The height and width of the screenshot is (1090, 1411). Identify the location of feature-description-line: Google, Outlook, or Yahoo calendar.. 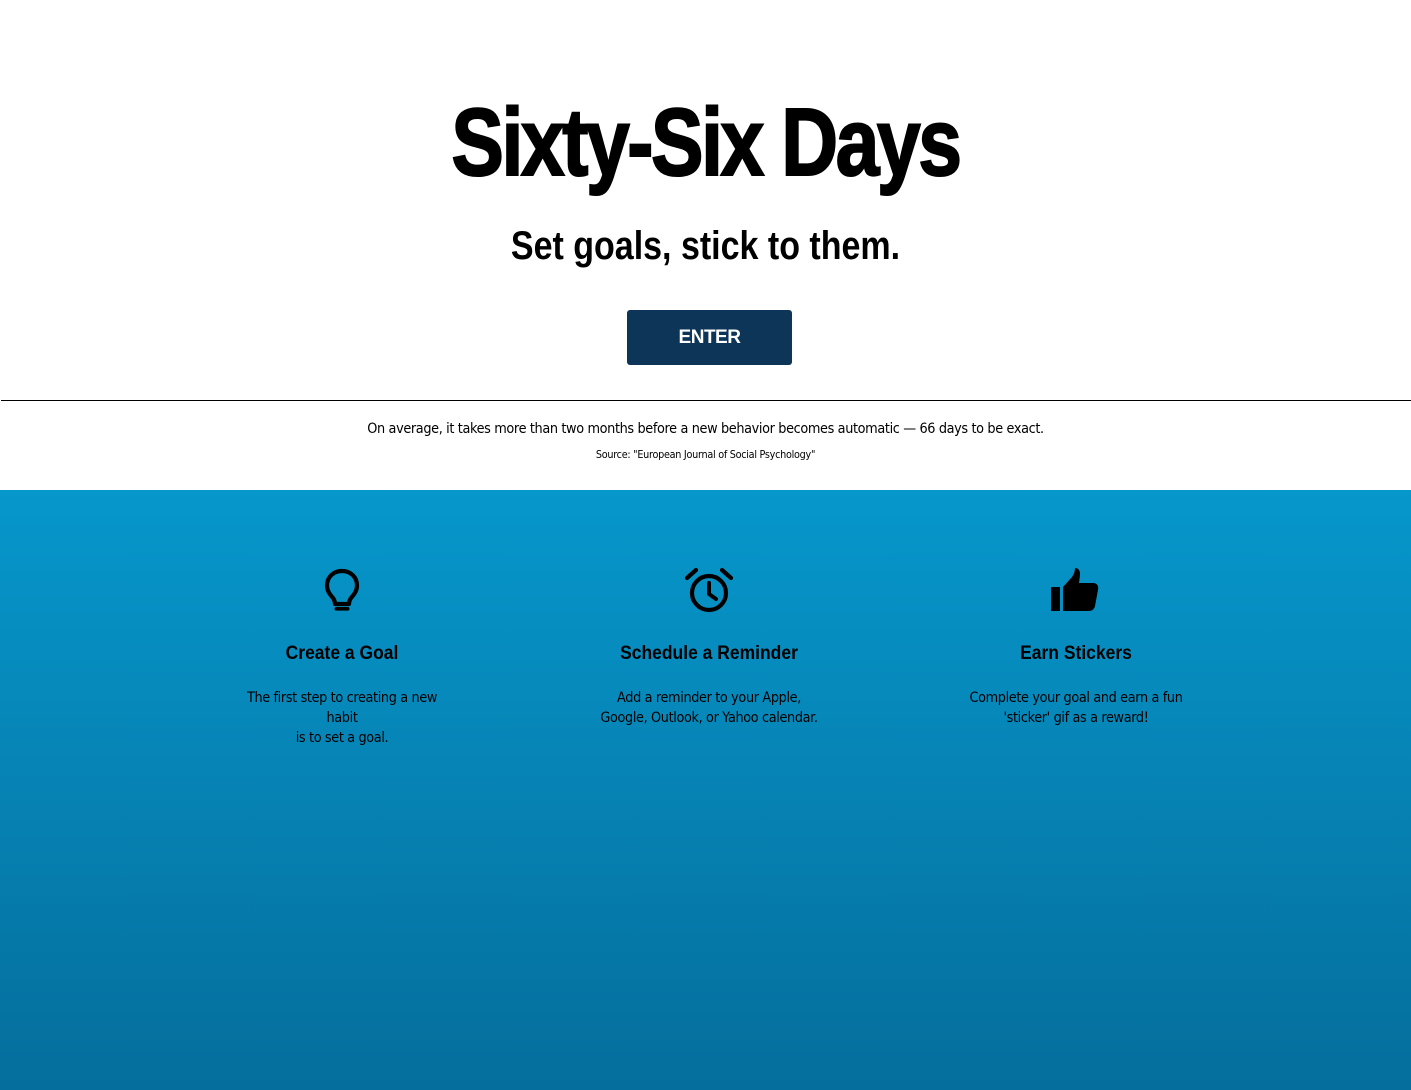
(709, 718).